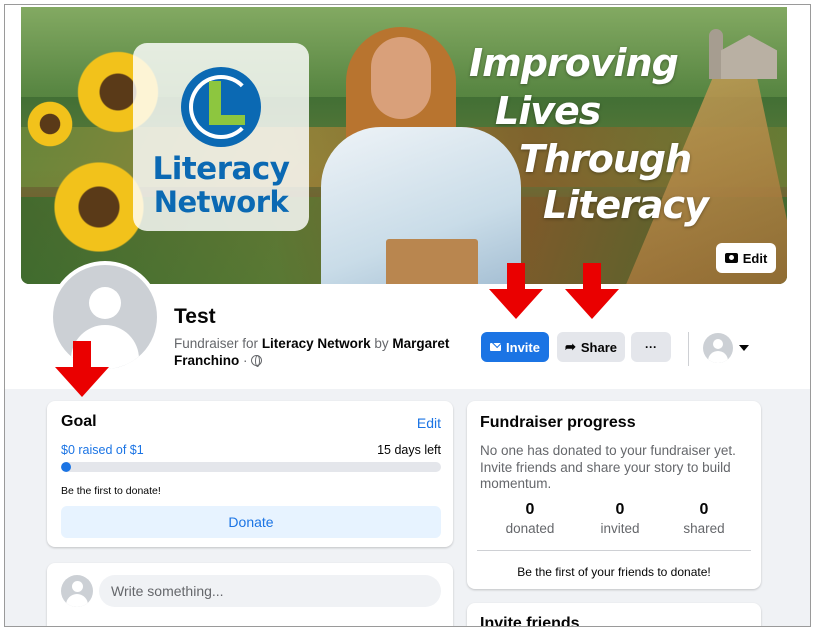 This screenshot has width=815, height=631. What do you see at coordinates (755, 258) in the screenshot?
I see `edit-cover-label: Edit` at bounding box center [755, 258].